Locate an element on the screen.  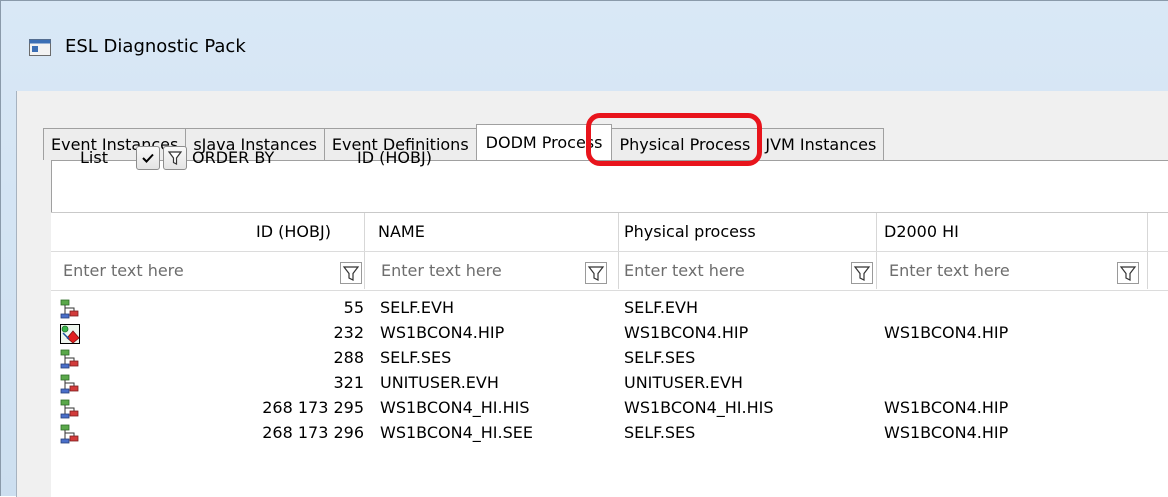
cell-physical-process: WS1BCON4.HIP is located at coordinates (686, 332).